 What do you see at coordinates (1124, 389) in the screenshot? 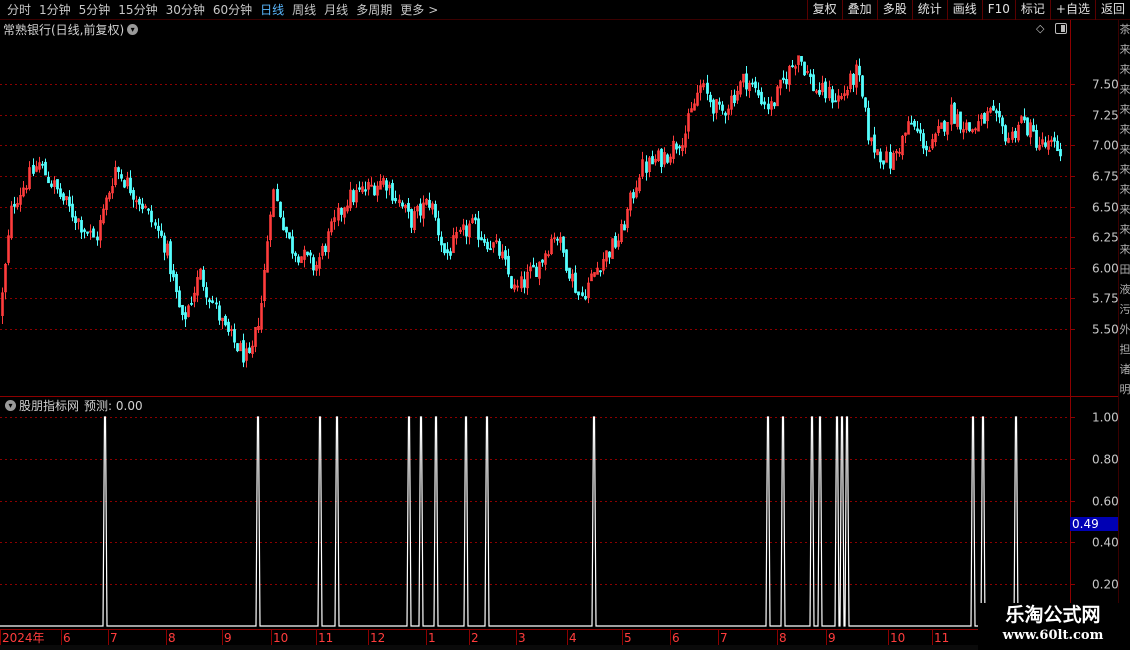
I see `side-panel-char: 明` at bounding box center [1124, 389].